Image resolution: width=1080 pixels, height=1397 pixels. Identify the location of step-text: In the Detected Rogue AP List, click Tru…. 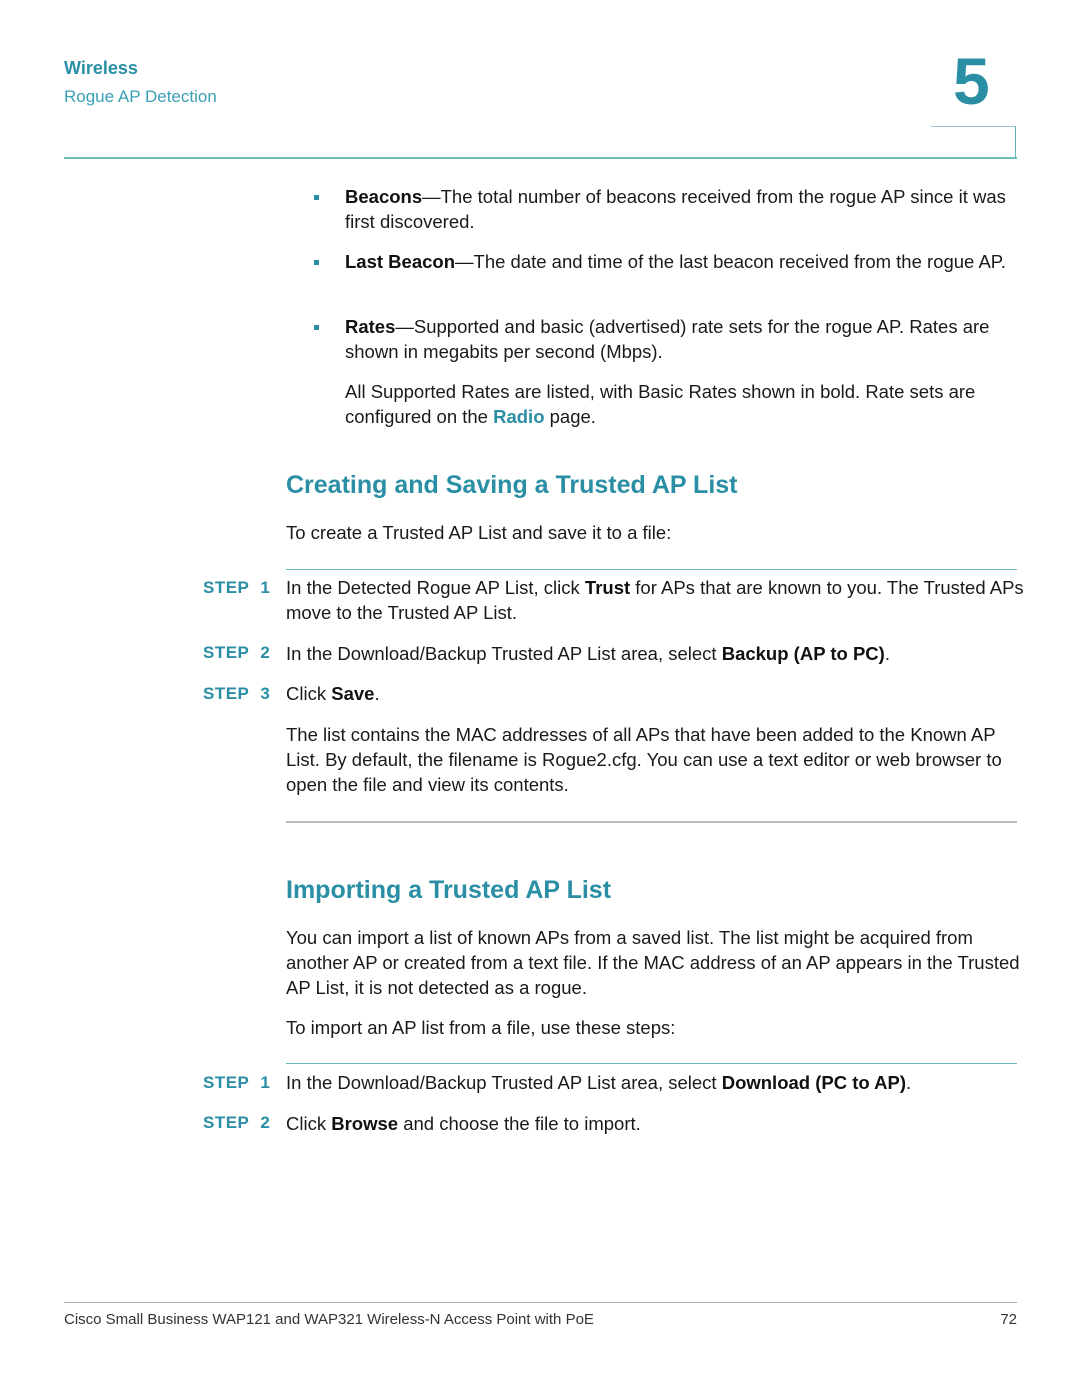
(656, 600).